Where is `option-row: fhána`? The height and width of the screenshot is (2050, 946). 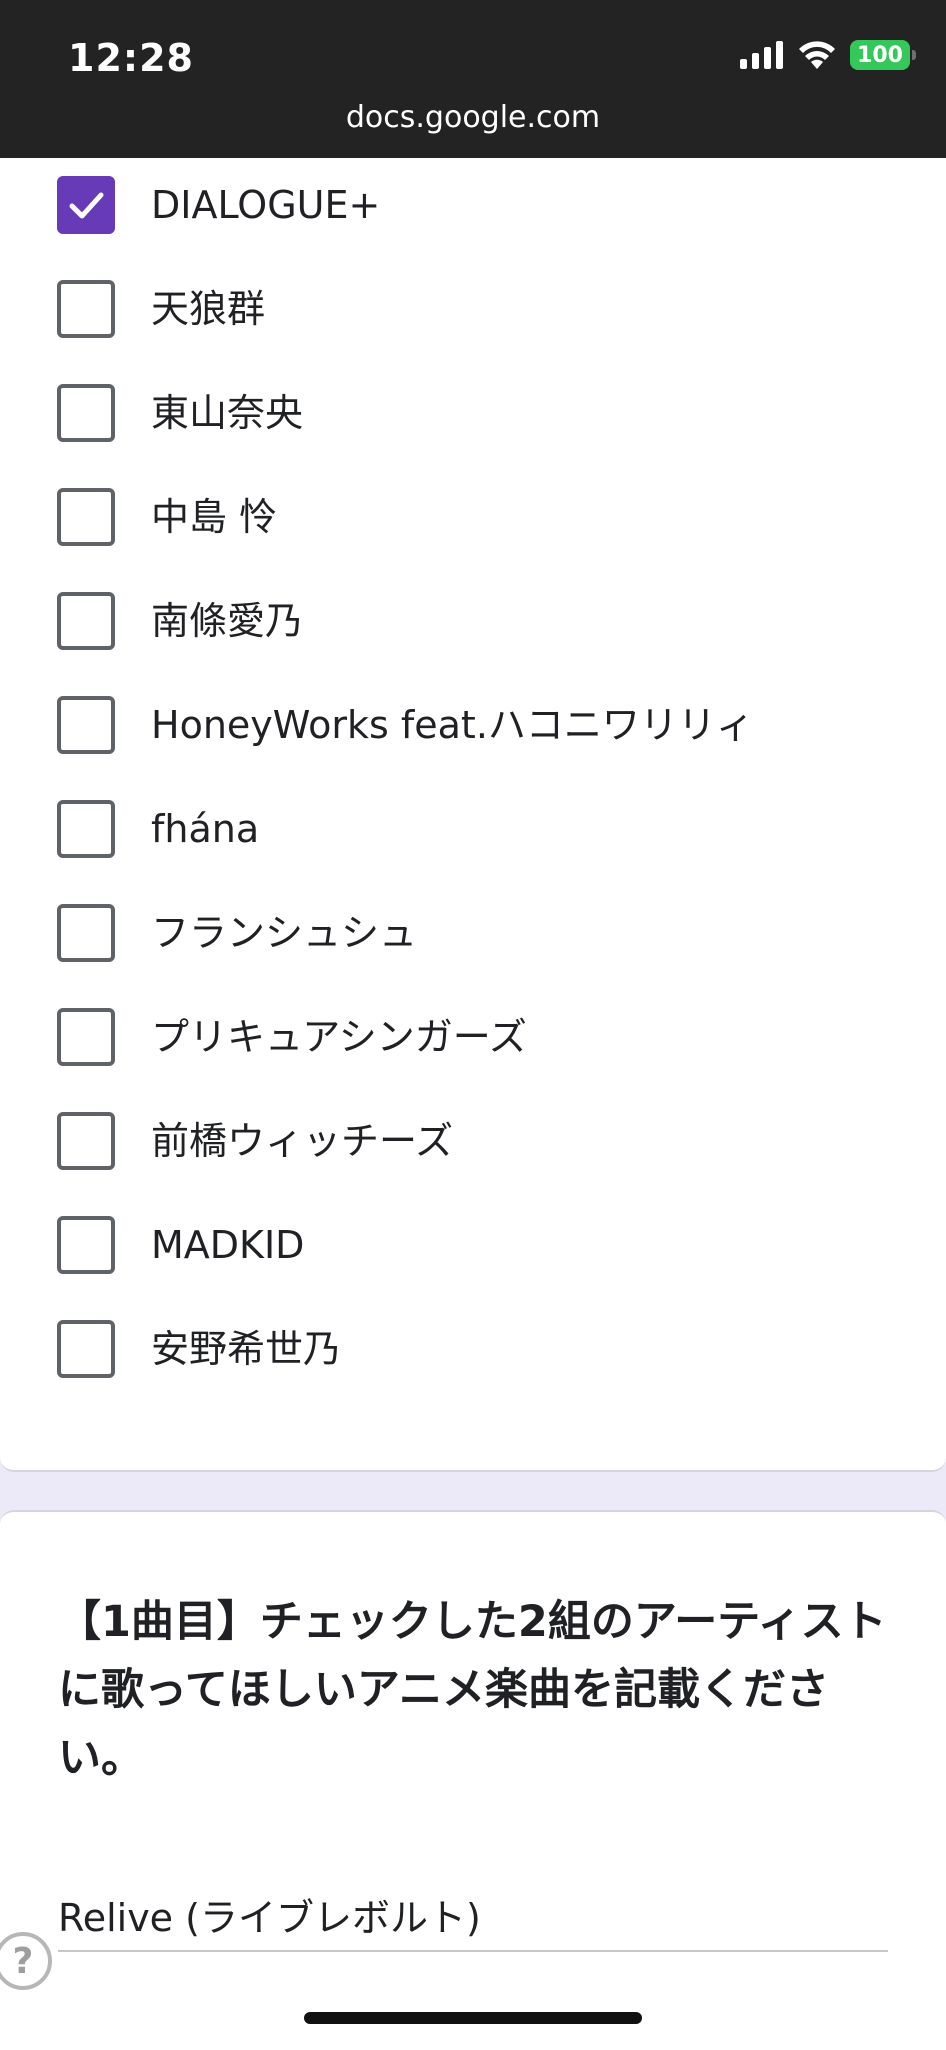
option-row: fhána is located at coordinates (473, 834).